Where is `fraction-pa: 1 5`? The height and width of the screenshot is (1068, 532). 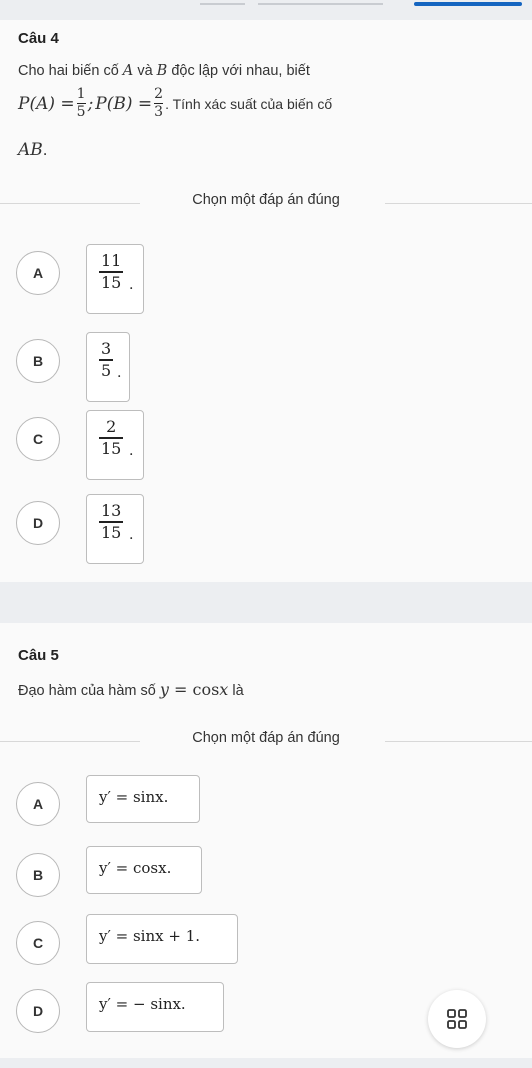 fraction-pa: 1 5 is located at coordinates (81, 103).